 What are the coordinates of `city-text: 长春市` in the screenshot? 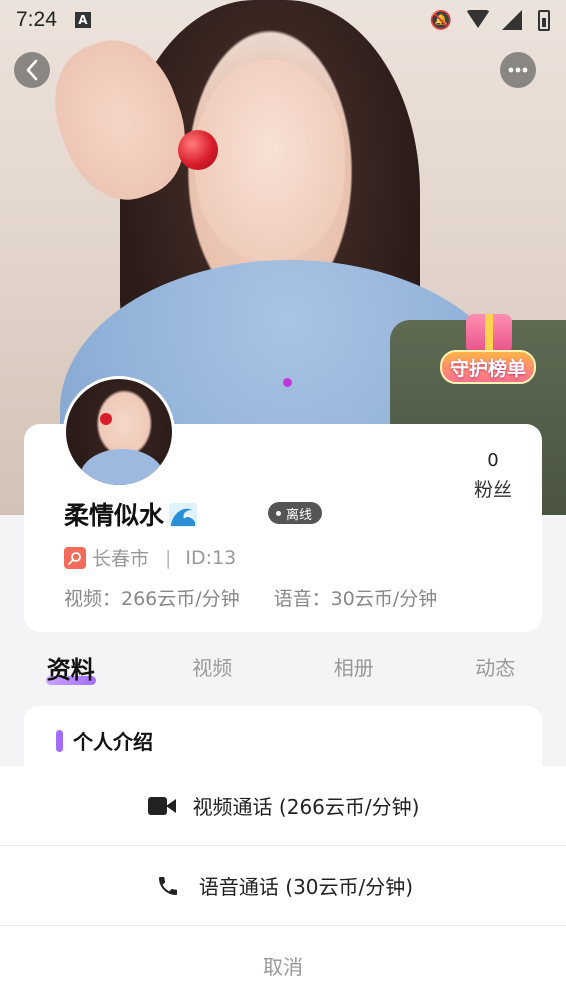 It's located at (121, 559).